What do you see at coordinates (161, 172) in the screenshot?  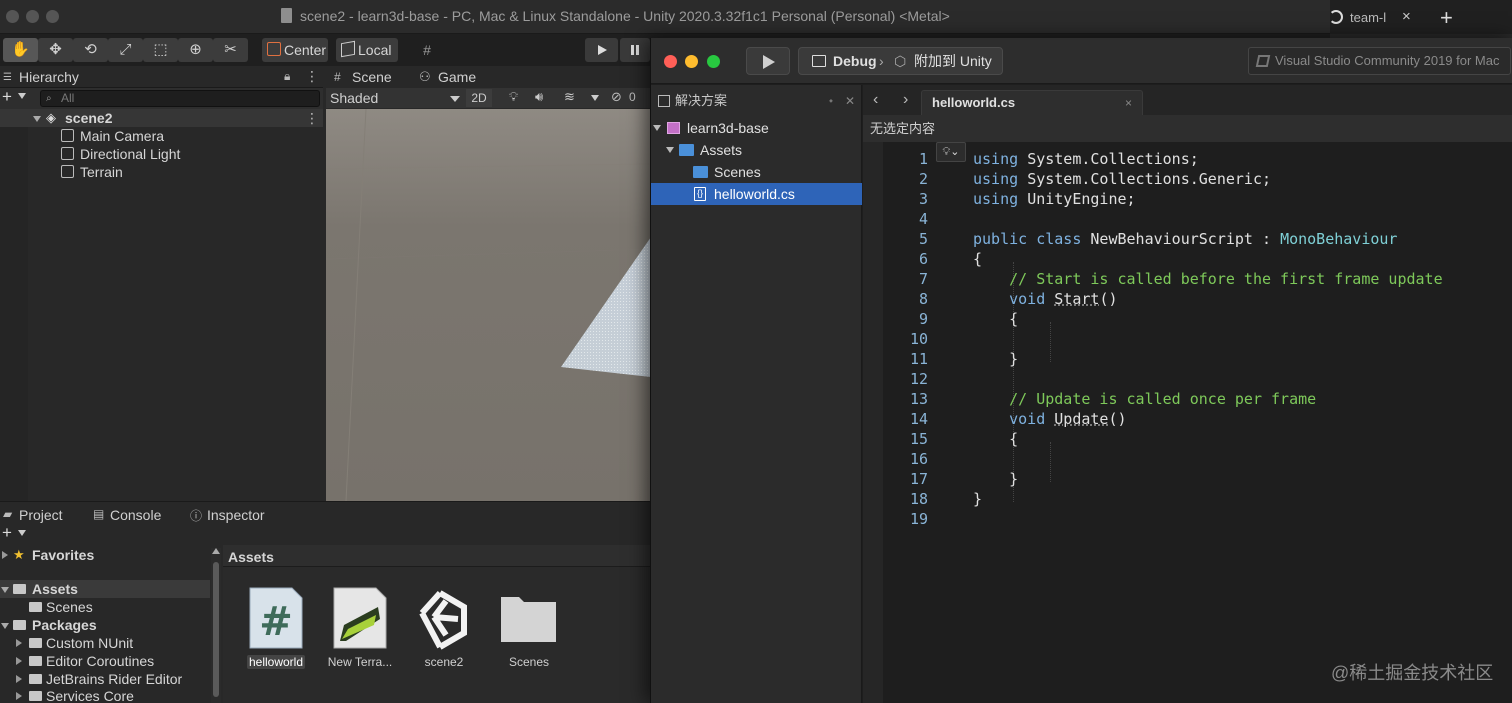 I see `hierarchy-item: Terrain` at bounding box center [161, 172].